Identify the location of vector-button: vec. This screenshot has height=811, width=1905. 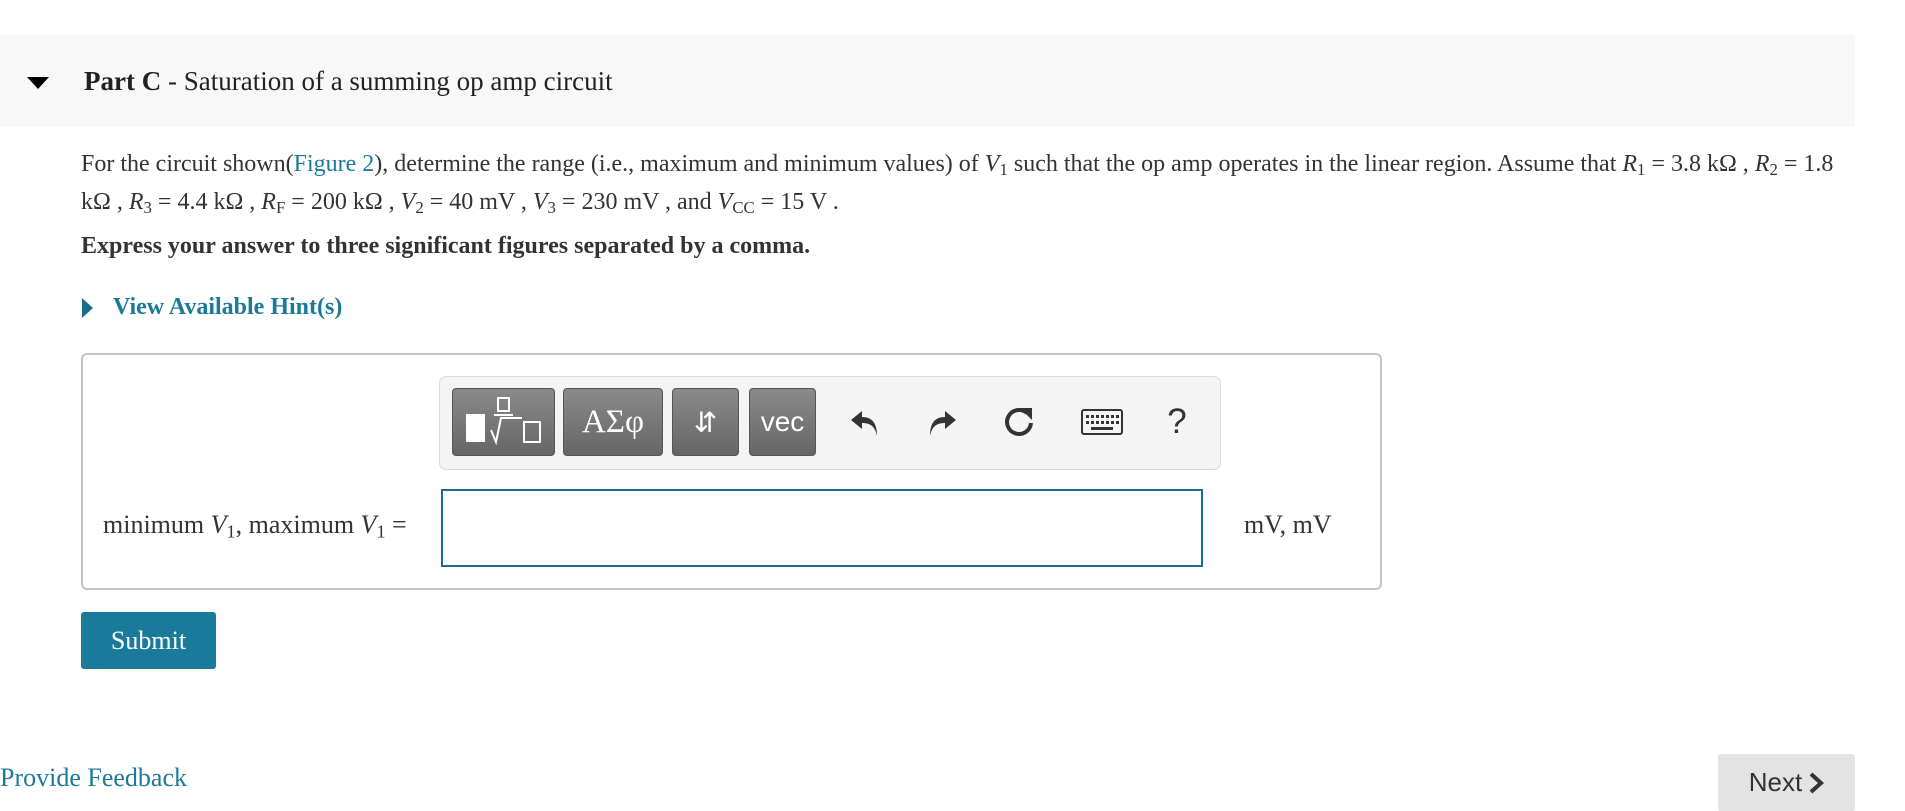
(782, 422).